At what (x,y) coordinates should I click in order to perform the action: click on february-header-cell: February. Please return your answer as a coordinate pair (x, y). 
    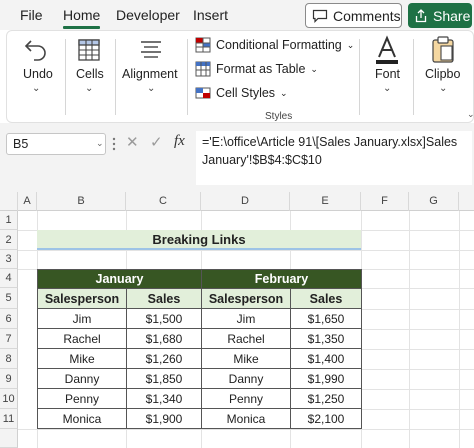
    Looking at the image, I should click on (281, 279).